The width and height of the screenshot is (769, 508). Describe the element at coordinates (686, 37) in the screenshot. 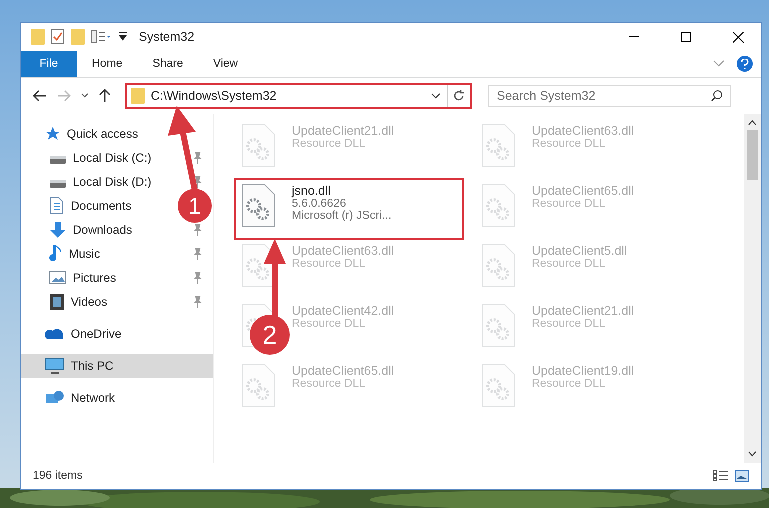

I see `maximize-icon` at that location.